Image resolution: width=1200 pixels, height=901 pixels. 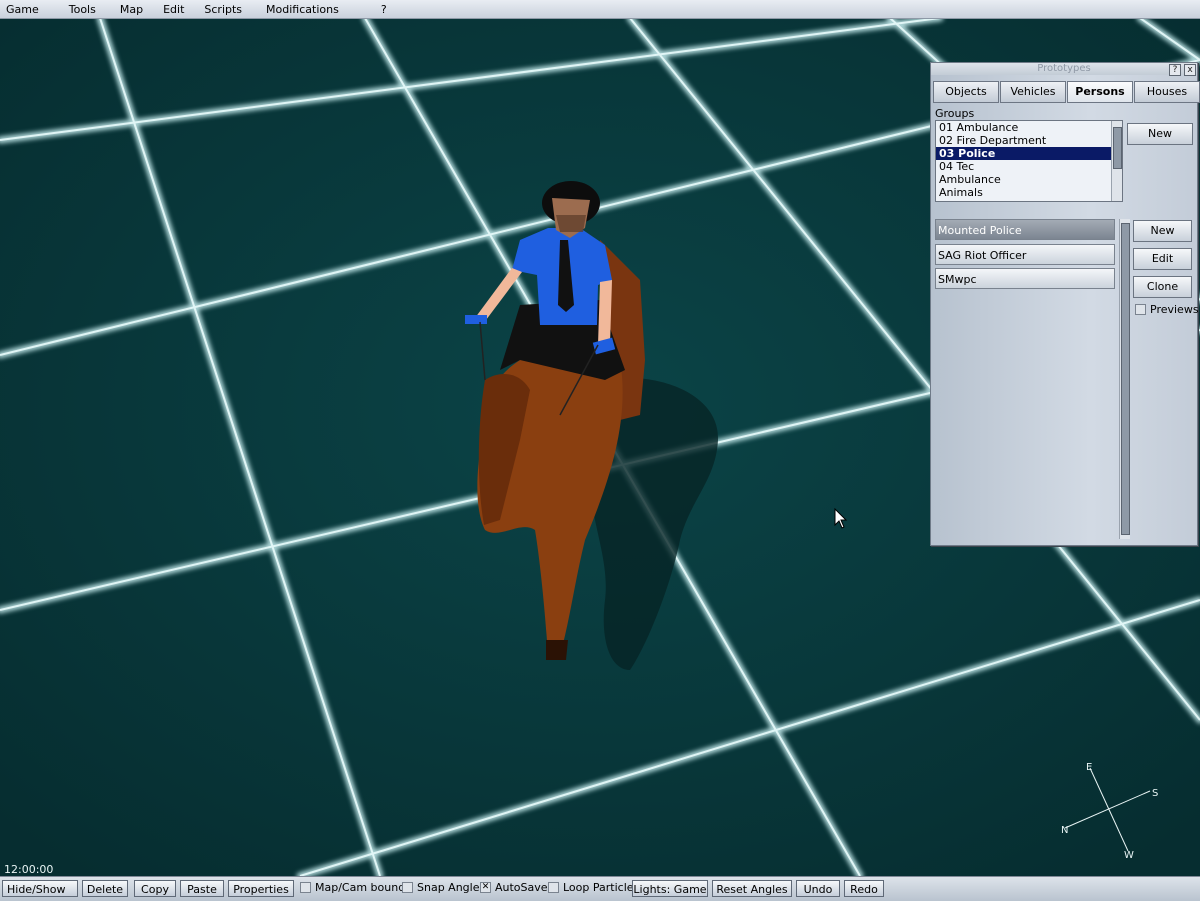 What do you see at coordinates (1033, 92) in the screenshot?
I see `tab-vehicles: Vehicles` at bounding box center [1033, 92].